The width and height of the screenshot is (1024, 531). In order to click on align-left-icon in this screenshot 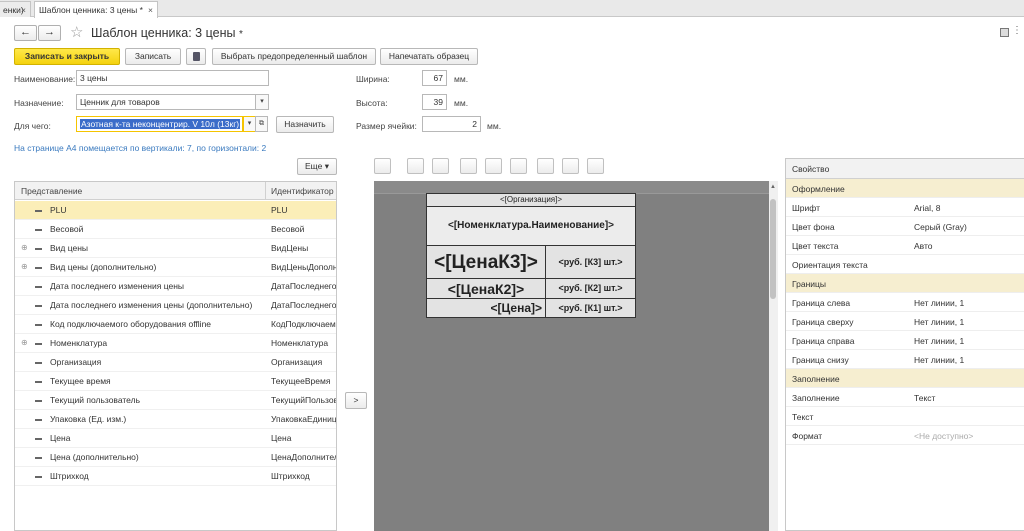, I will do `click(545, 166)`.